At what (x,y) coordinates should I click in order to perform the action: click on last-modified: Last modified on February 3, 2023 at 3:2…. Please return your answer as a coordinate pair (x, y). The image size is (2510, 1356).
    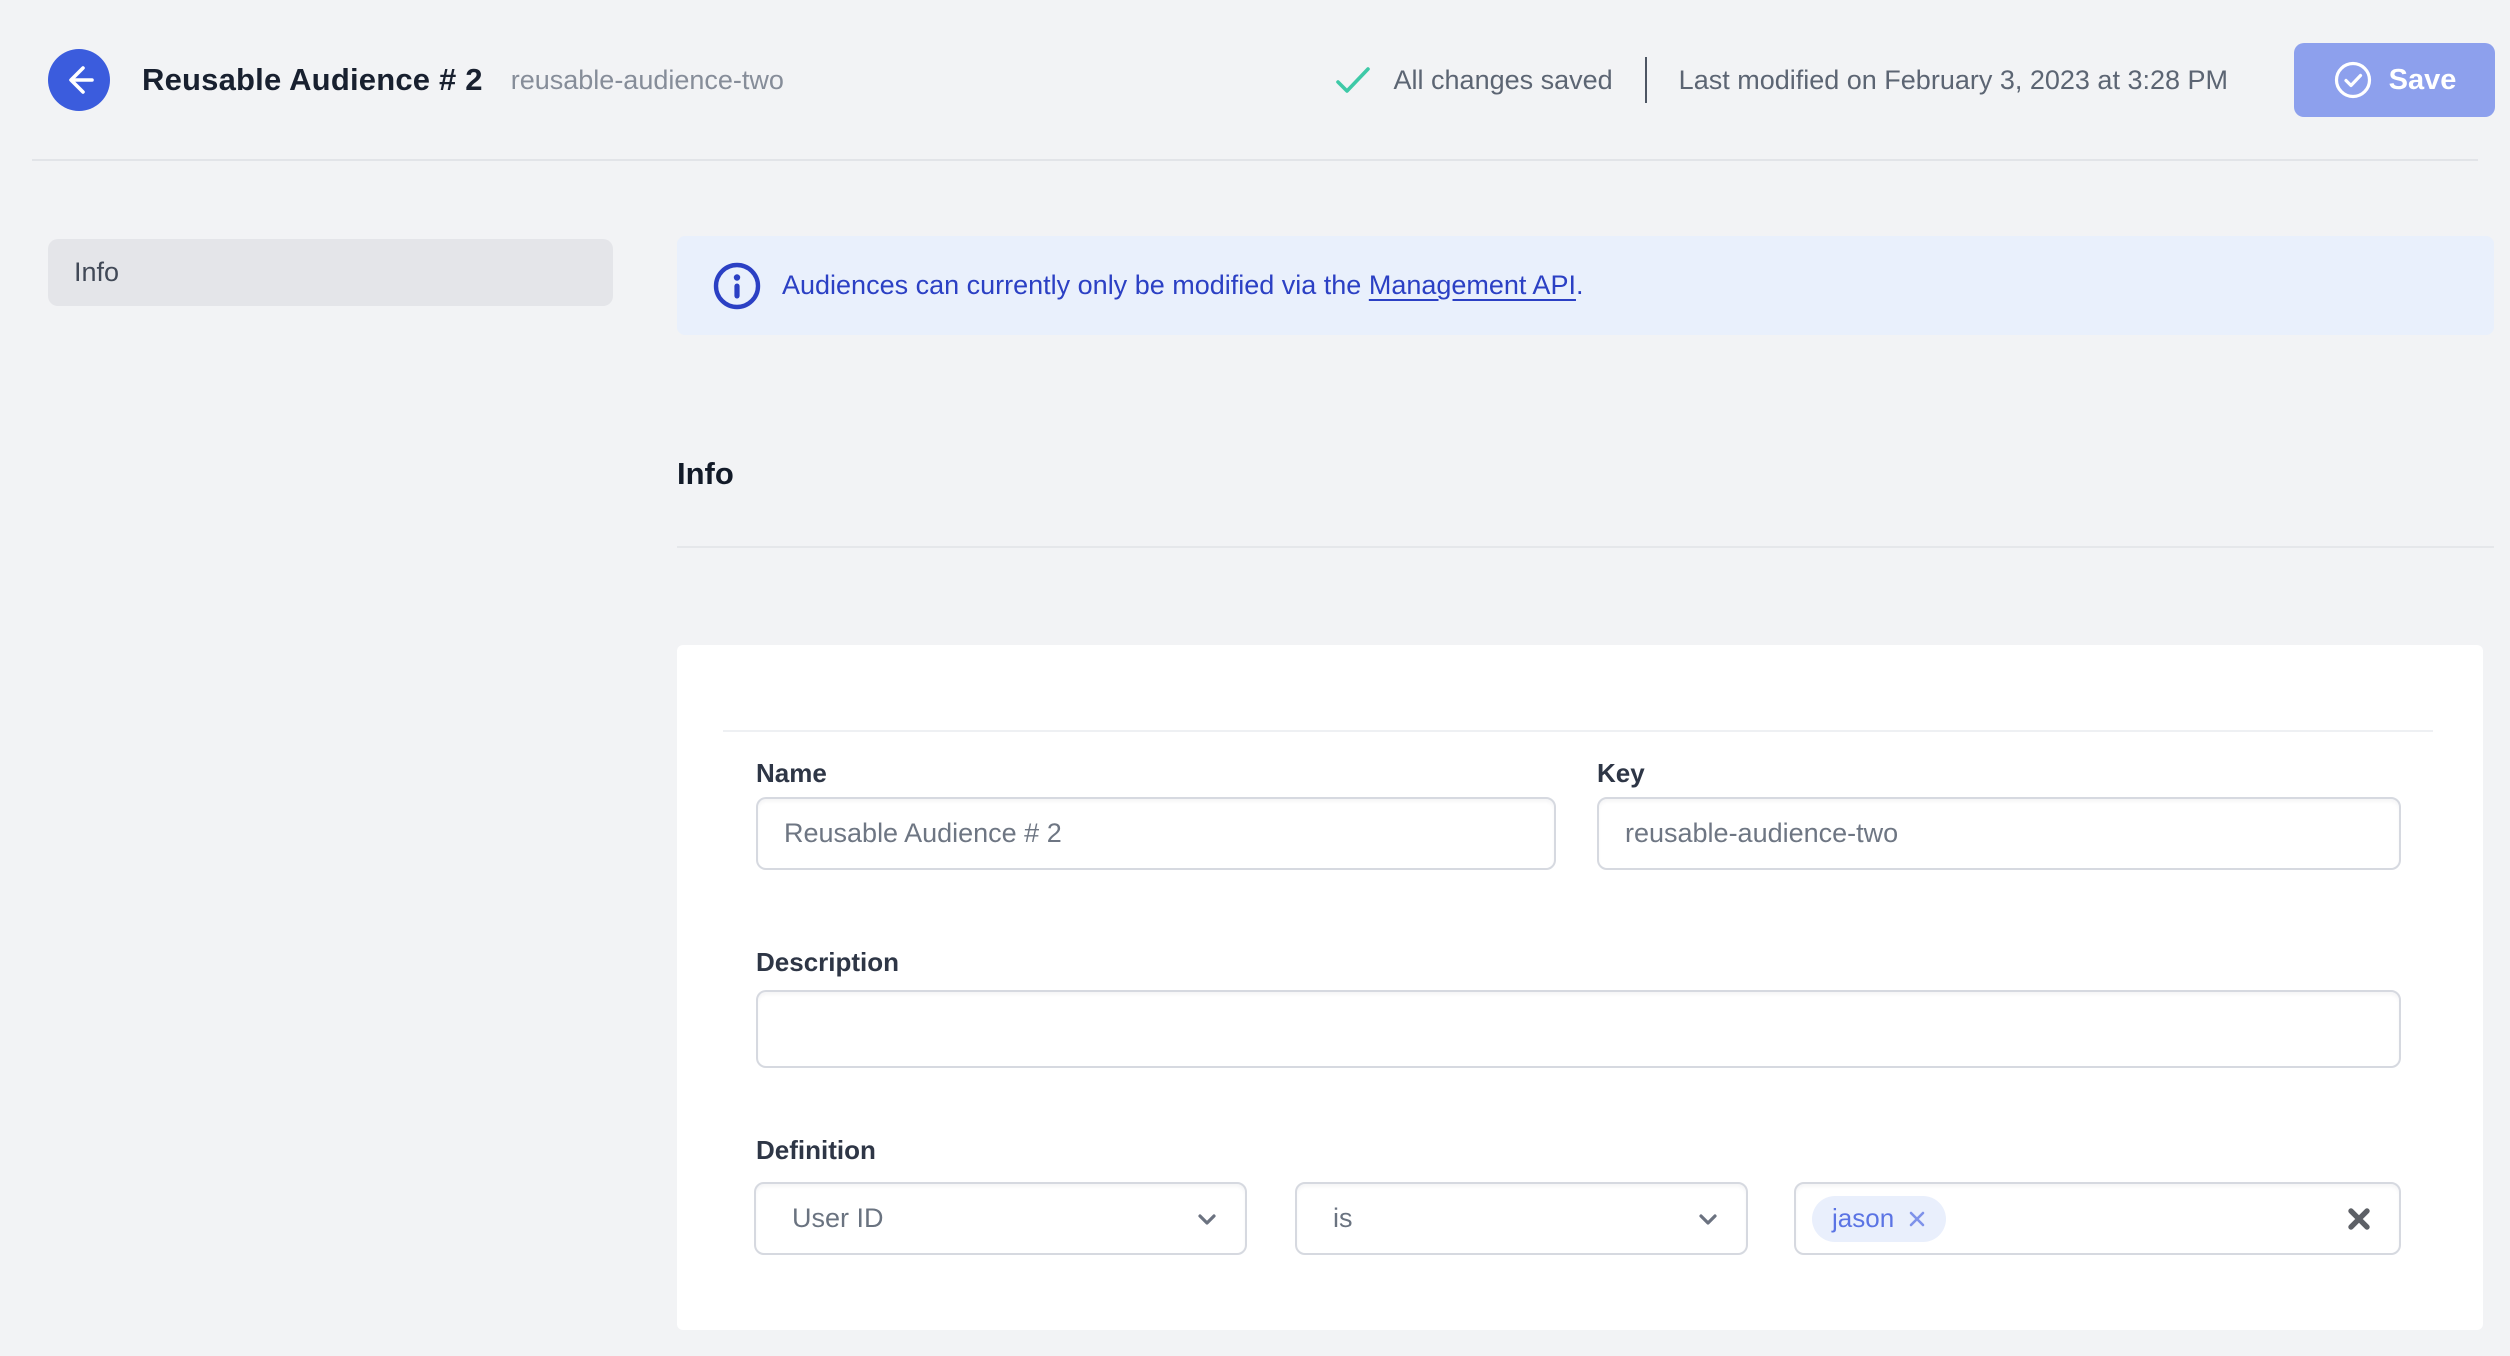
    Looking at the image, I should click on (1953, 79).